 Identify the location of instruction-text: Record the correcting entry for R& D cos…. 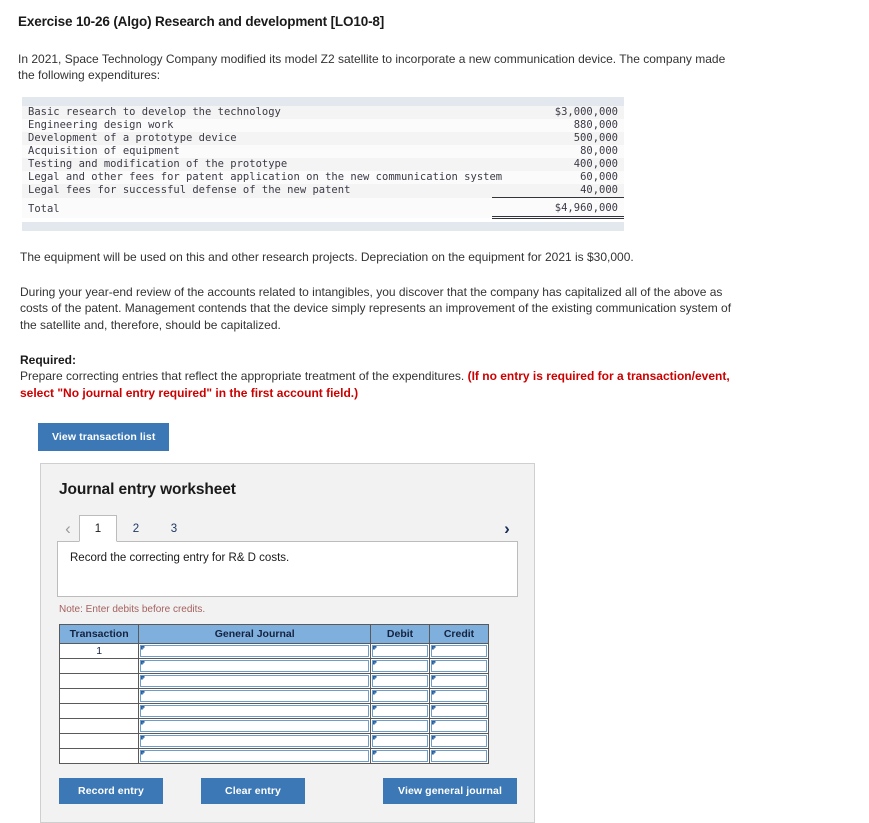
(180, 558).